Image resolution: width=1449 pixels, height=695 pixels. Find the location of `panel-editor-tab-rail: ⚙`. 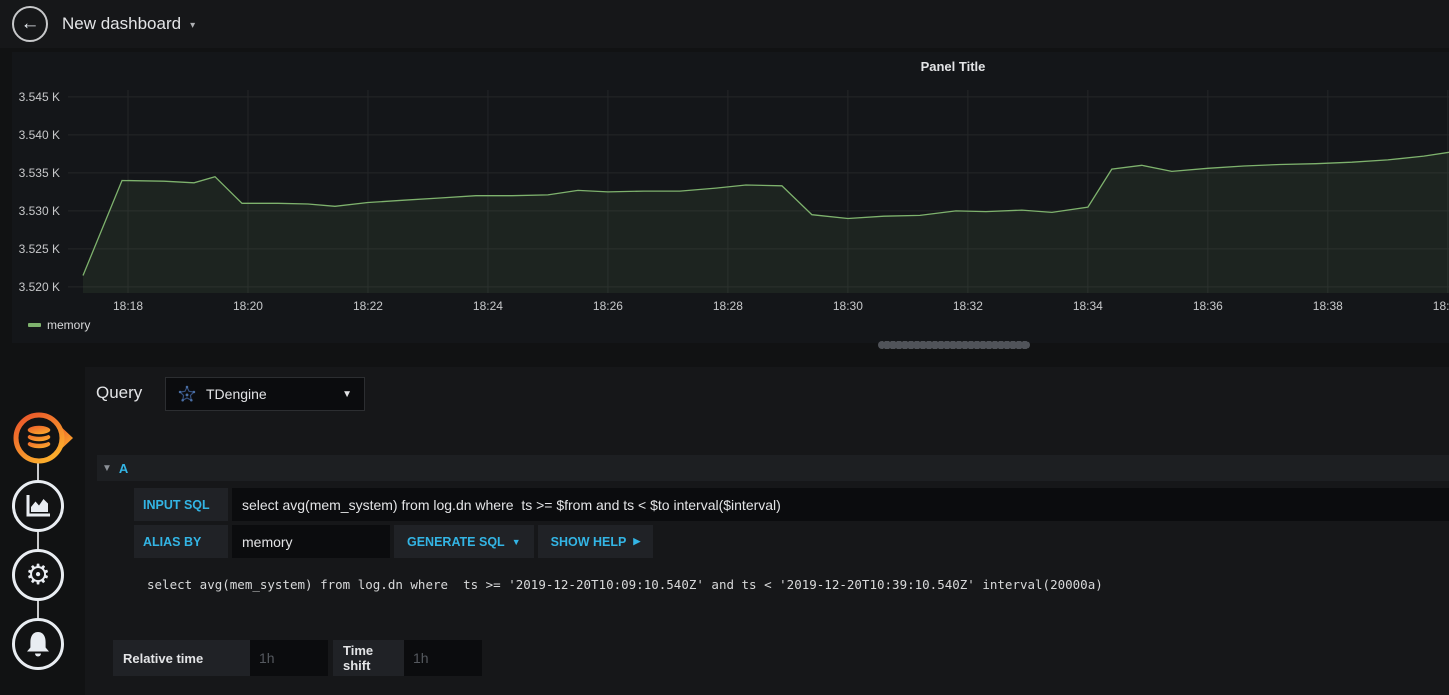

panel-editor-tab-rail: ⚙ is located at coordinates (43, 542).